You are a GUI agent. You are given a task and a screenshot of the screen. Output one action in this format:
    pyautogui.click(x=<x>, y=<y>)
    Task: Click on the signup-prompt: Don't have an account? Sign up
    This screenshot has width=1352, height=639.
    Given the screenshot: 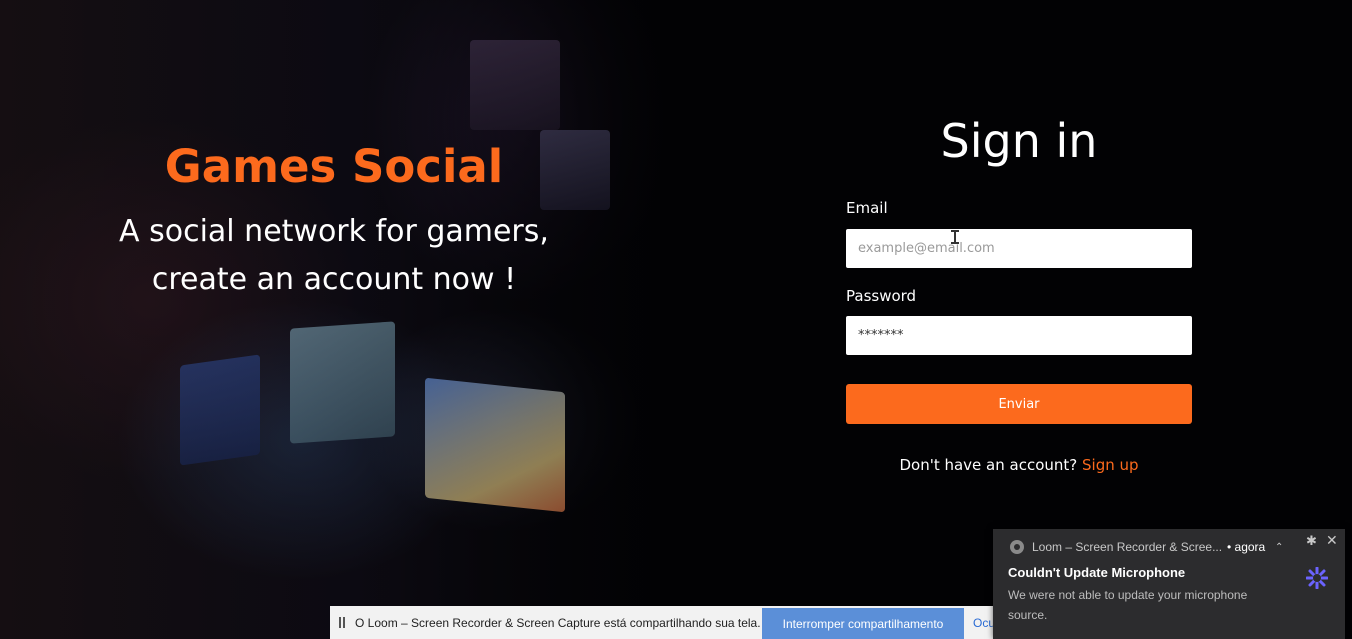 What is the action you would take?
    pyautogui.click(x=1019, y=465)
    